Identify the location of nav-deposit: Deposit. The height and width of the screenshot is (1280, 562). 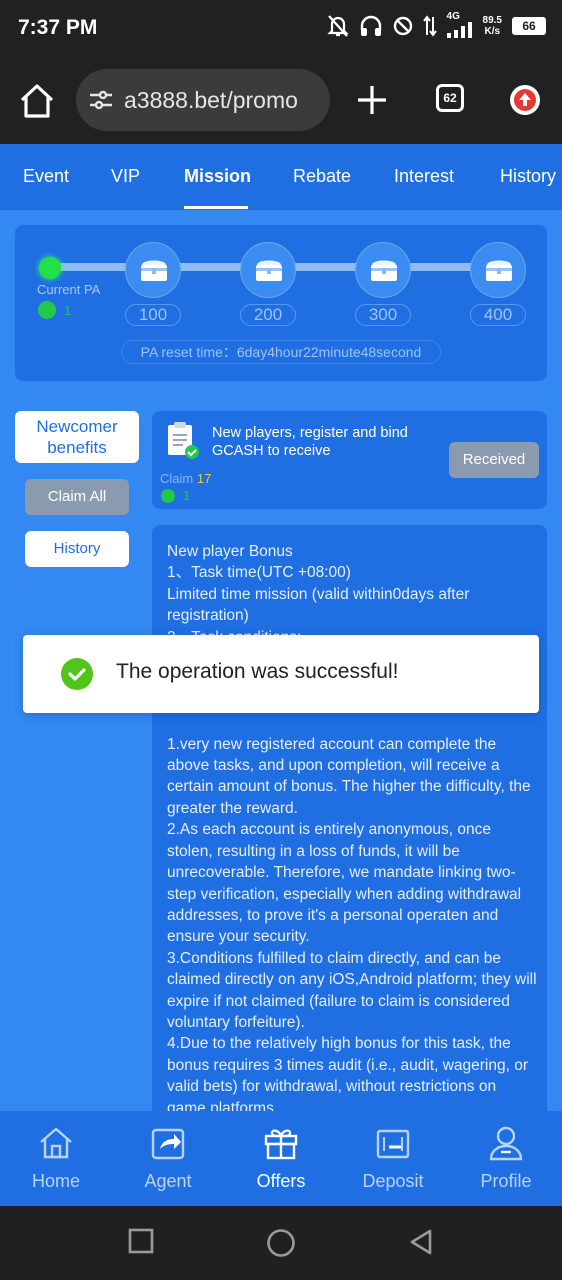
(393, 1158).